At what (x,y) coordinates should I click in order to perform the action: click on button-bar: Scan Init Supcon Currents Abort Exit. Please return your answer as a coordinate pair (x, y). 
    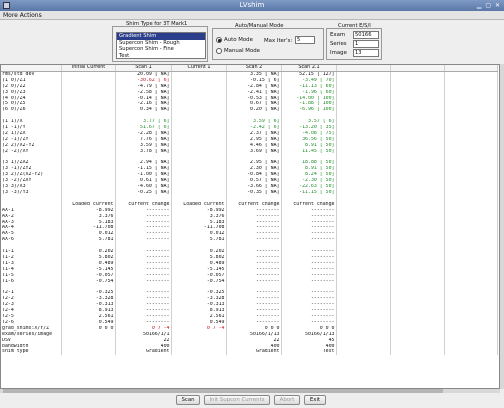
    Looking at the image, I should click on (252, 400).